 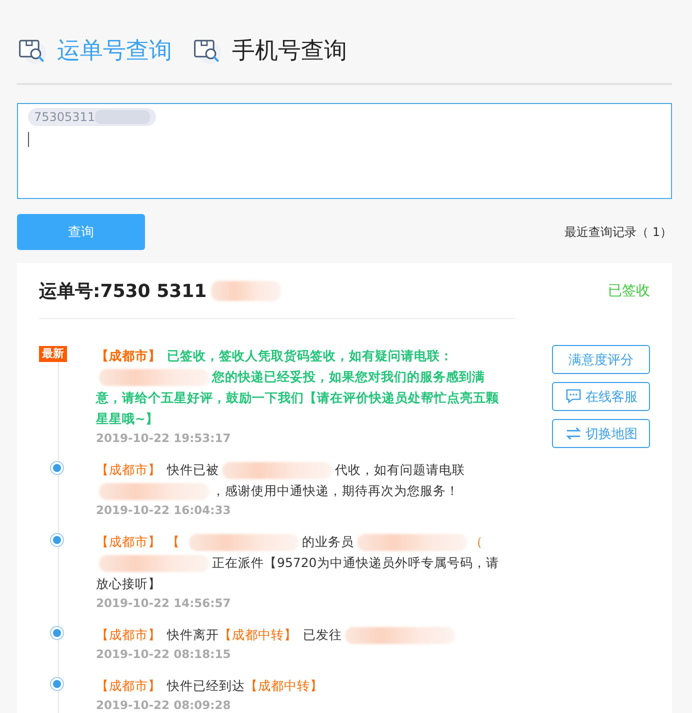 I want to click on status-text: 已签收, so click(x=629, y=291).